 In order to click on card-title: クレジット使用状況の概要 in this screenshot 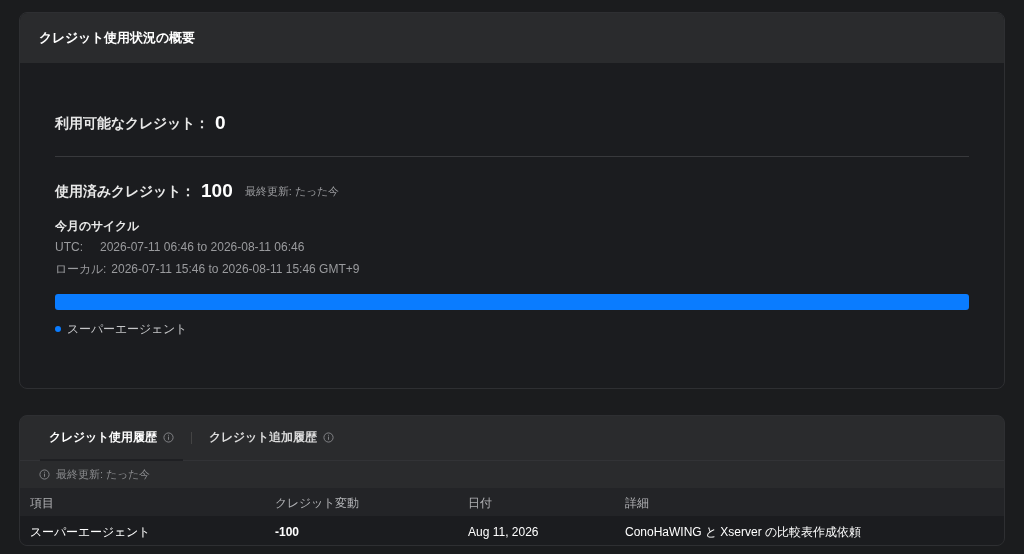, I will do `click(117, 38)`.